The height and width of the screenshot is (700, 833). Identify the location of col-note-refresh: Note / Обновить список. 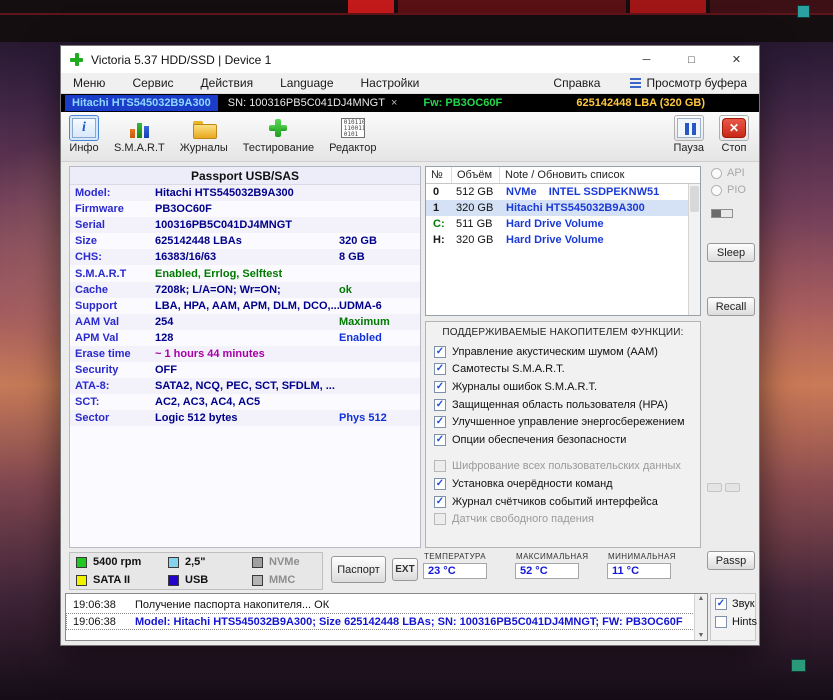
(600, 175).